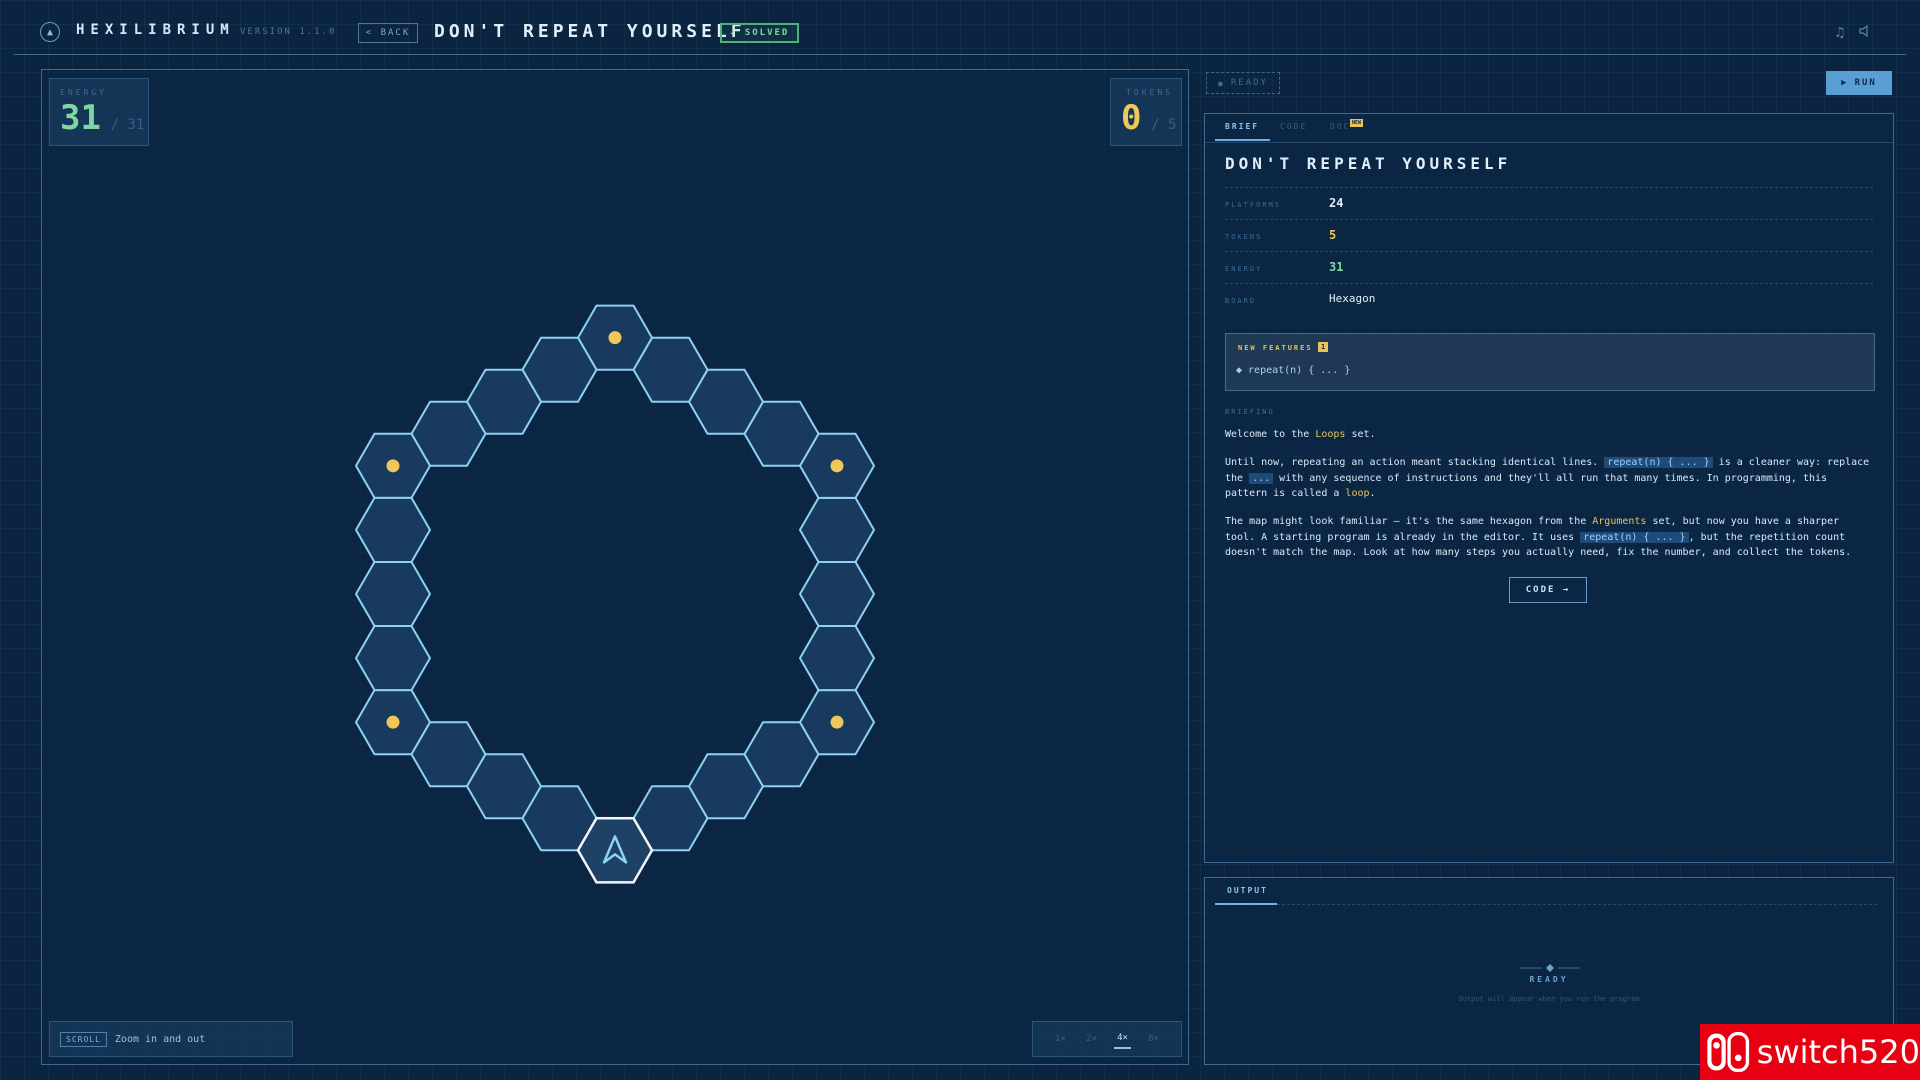 Image resolution: width=1920 pixels, height=1080 pixels. I want to click on switch-logo-icon, so click(1728, 1052).